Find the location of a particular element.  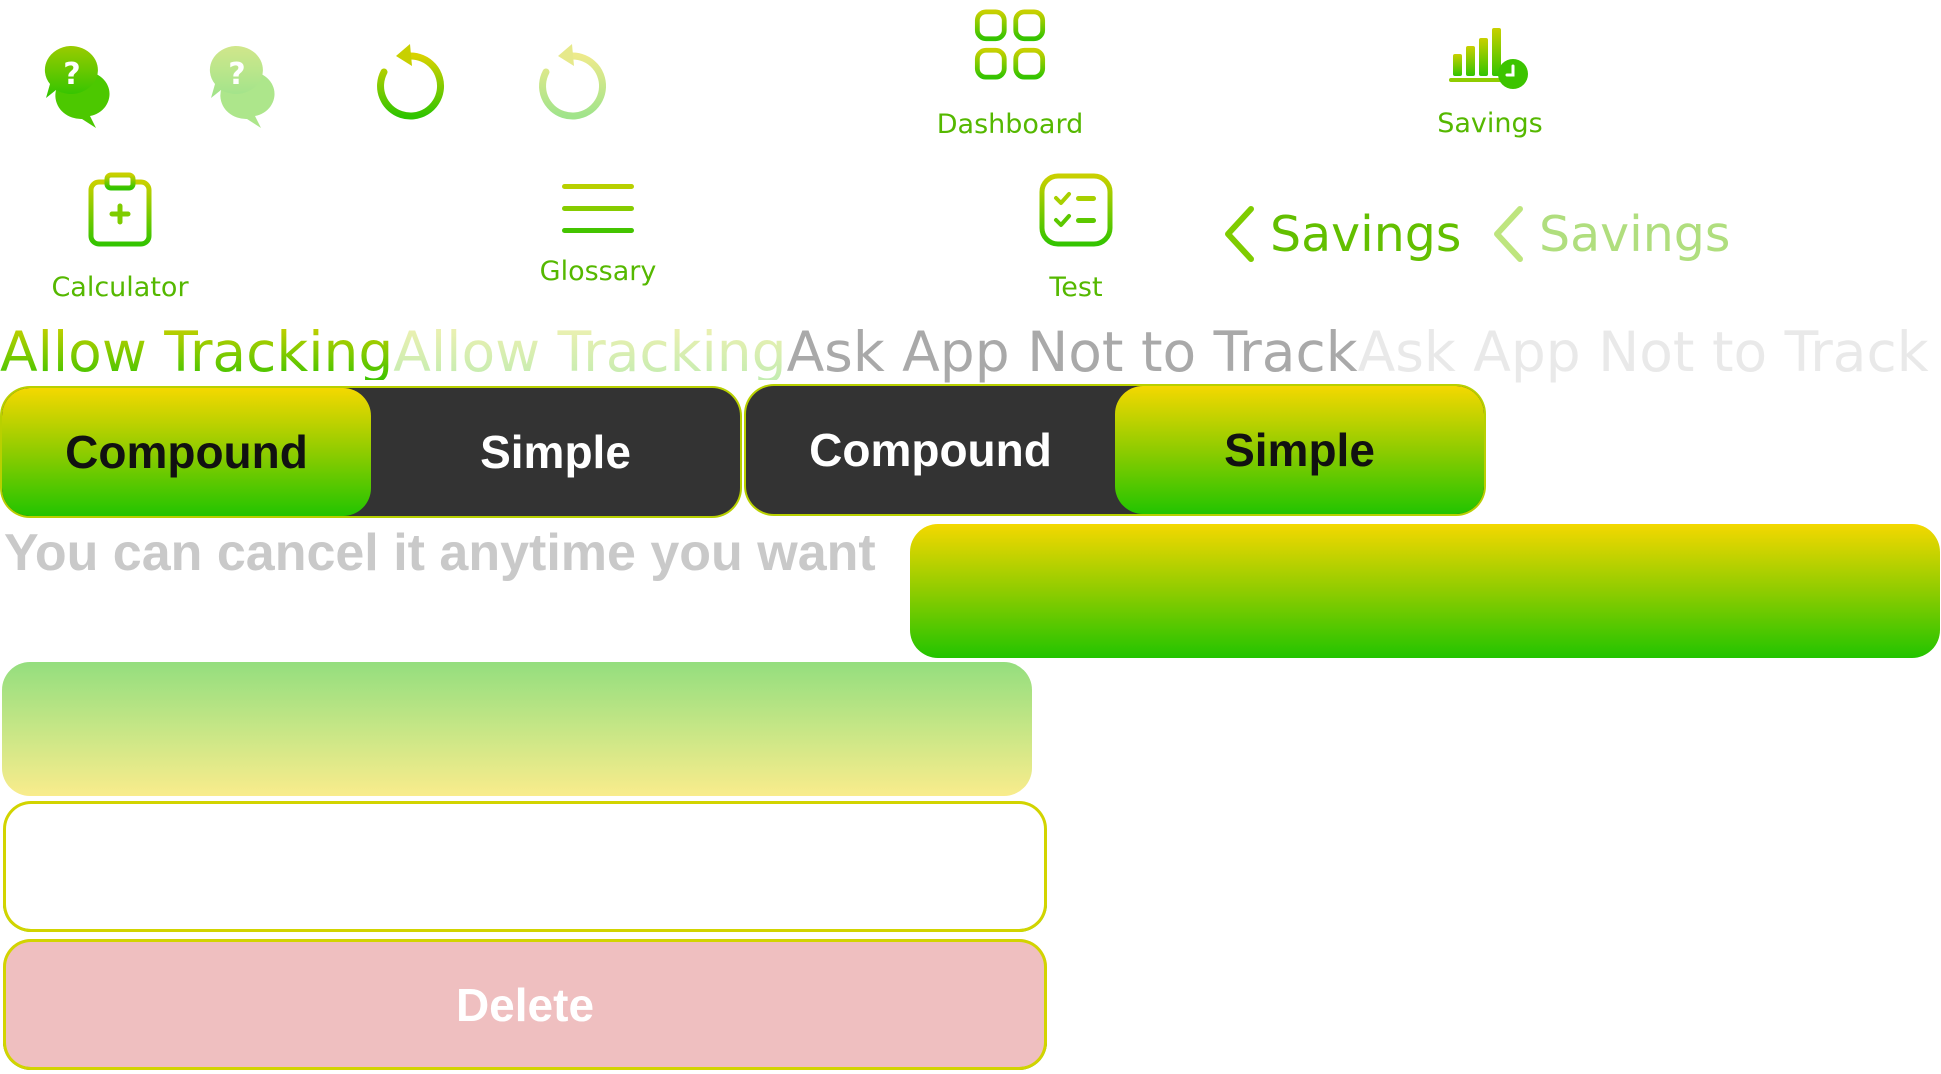

back-button-savings: Savings is located at coordinates (1341, 234).